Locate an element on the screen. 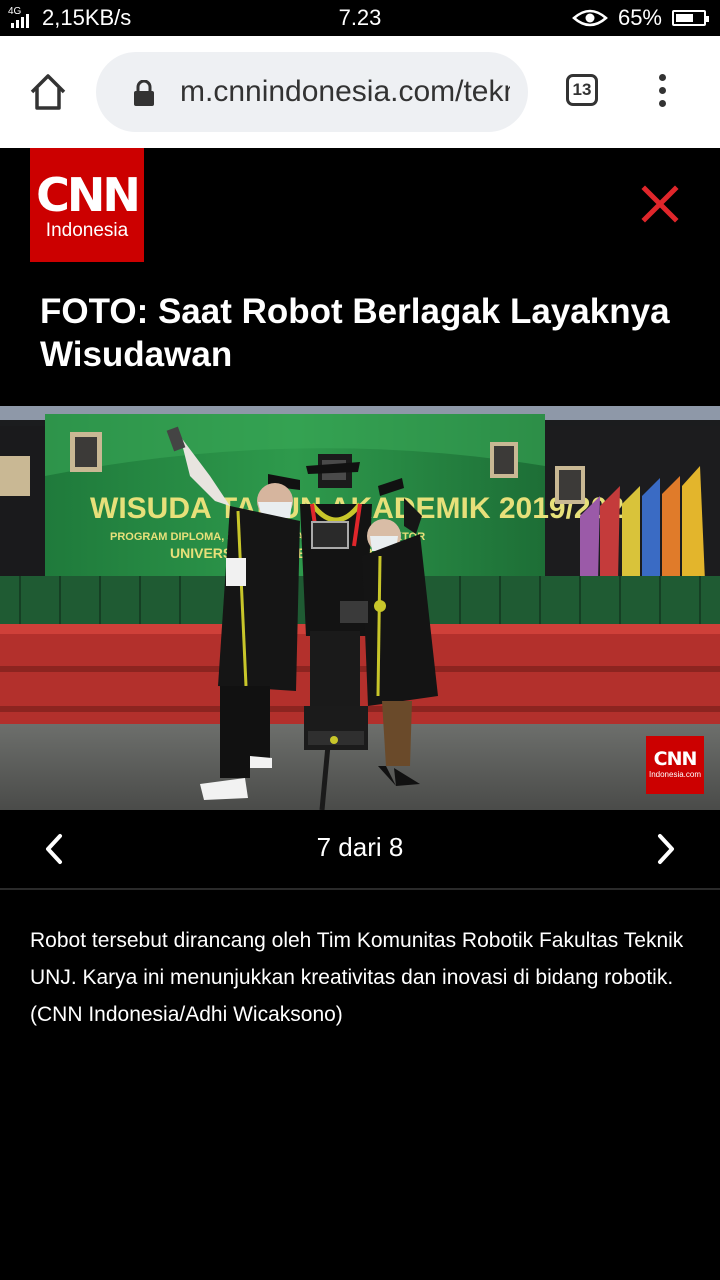 Image resolution: width=720 pixels, height=1280 pixels. cnn-indonesia-logo: CNN Indonesia is located at coordinates (87, 205).